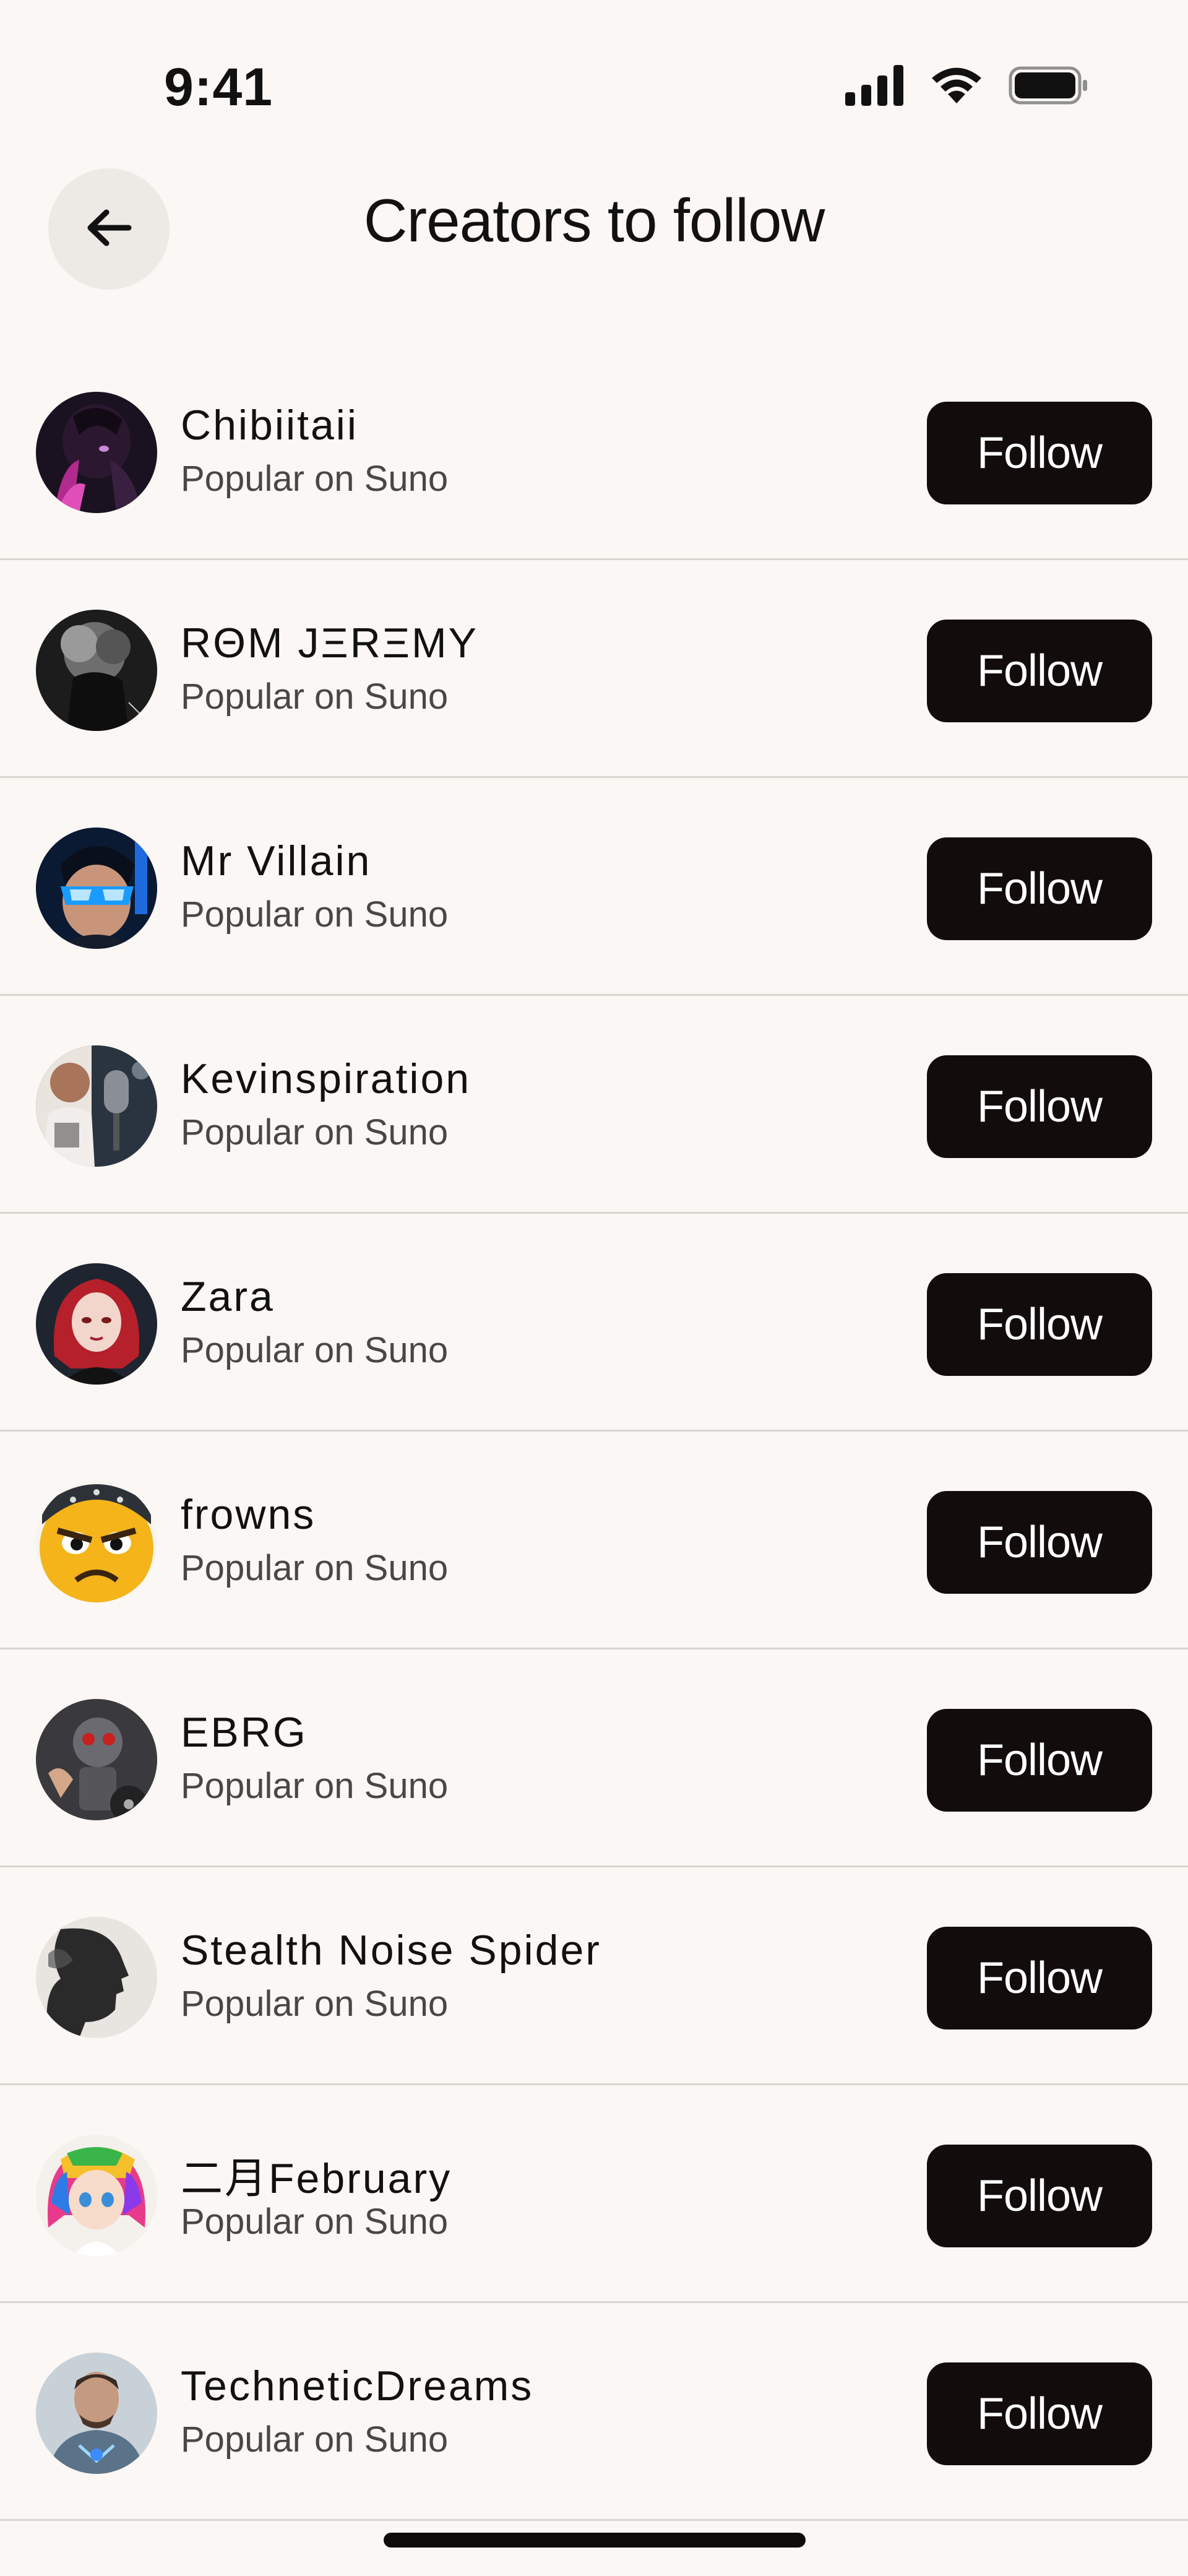 This screenshot has height=2576, width=1188. I want to click on status-bar: 9:41, so click(594, 86).